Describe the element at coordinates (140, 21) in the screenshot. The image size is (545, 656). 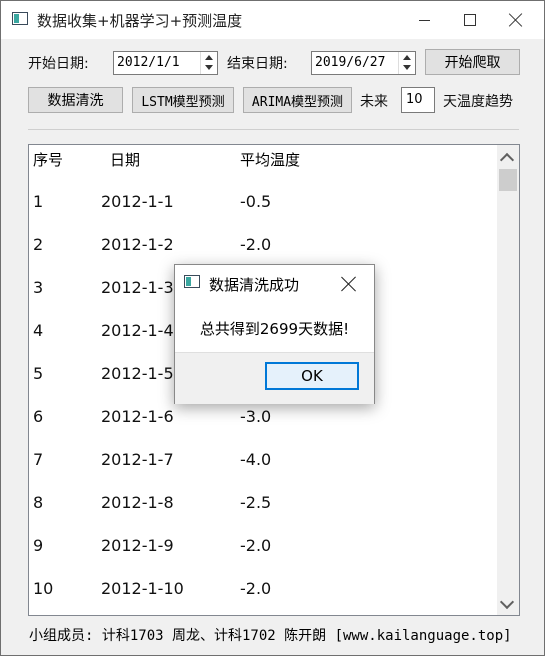
I see `window-title: 数据收集+机器学习+预测温度` at that location.